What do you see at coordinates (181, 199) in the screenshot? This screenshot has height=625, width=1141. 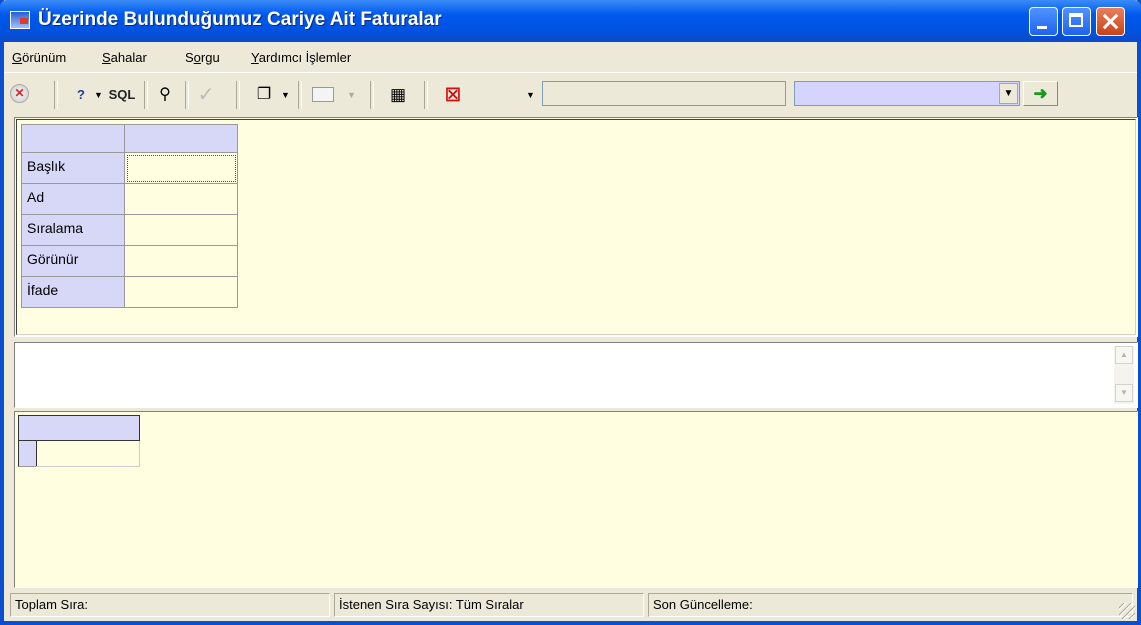 I see `value-cell-ad` at bounding box center [181, 199].